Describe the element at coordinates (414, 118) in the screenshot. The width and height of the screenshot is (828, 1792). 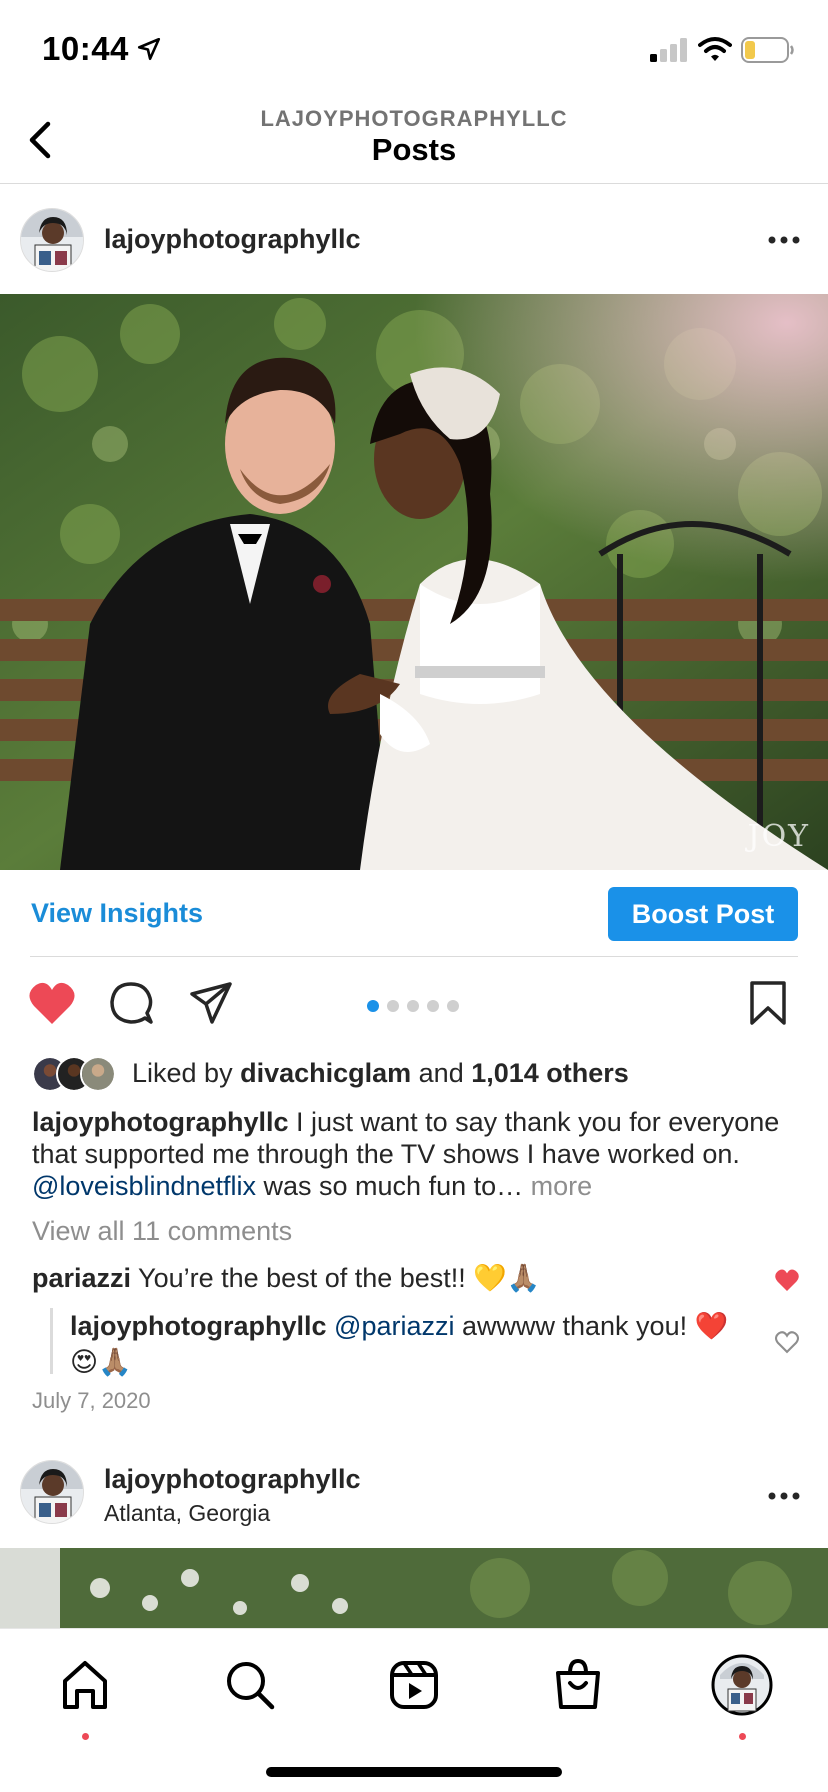
I see `header-account-name: LAJOYPHOTOGRAPHYLLC` at that location.